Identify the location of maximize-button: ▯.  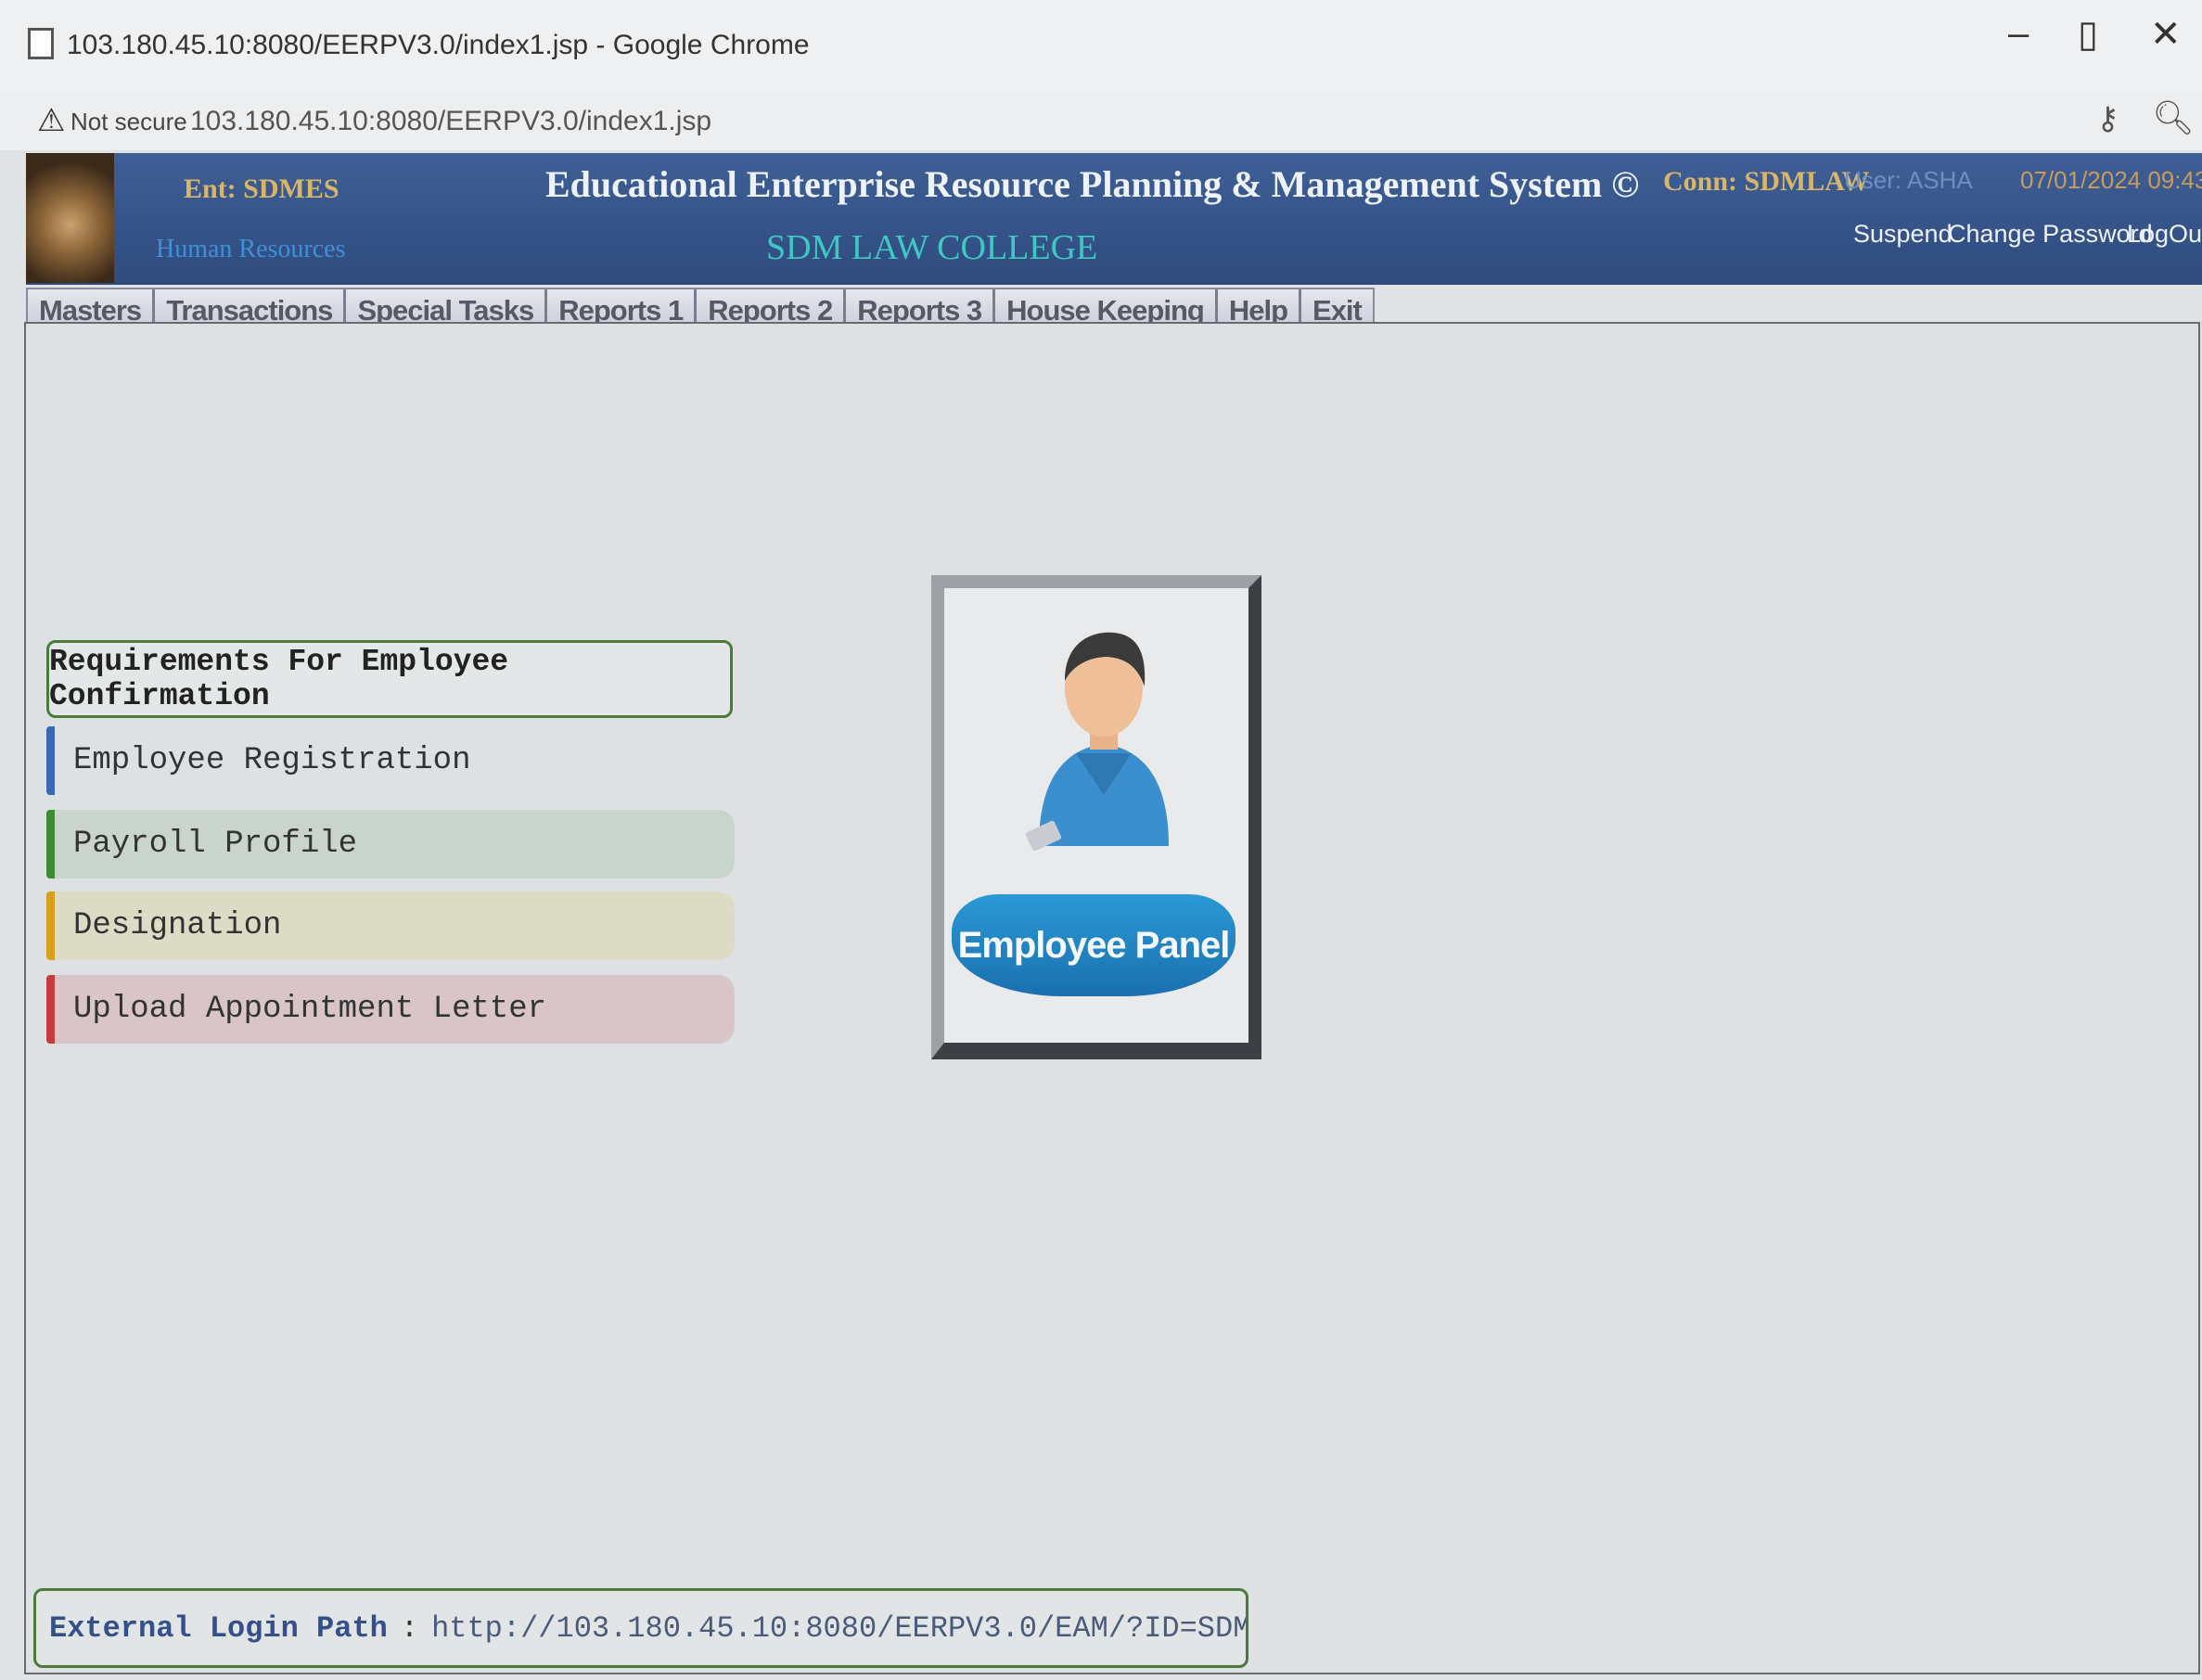
(2088, 34).